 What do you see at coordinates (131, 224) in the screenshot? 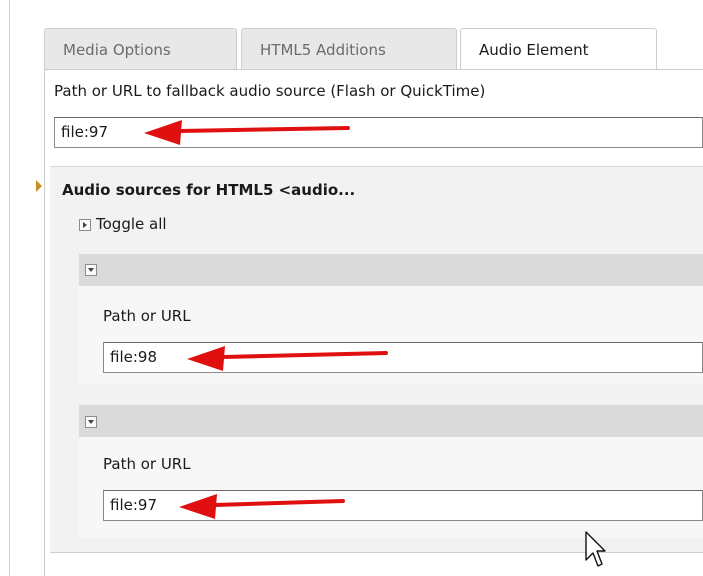
I see `toggle-all-label: Toggle all` at bounding box center [131, 224].